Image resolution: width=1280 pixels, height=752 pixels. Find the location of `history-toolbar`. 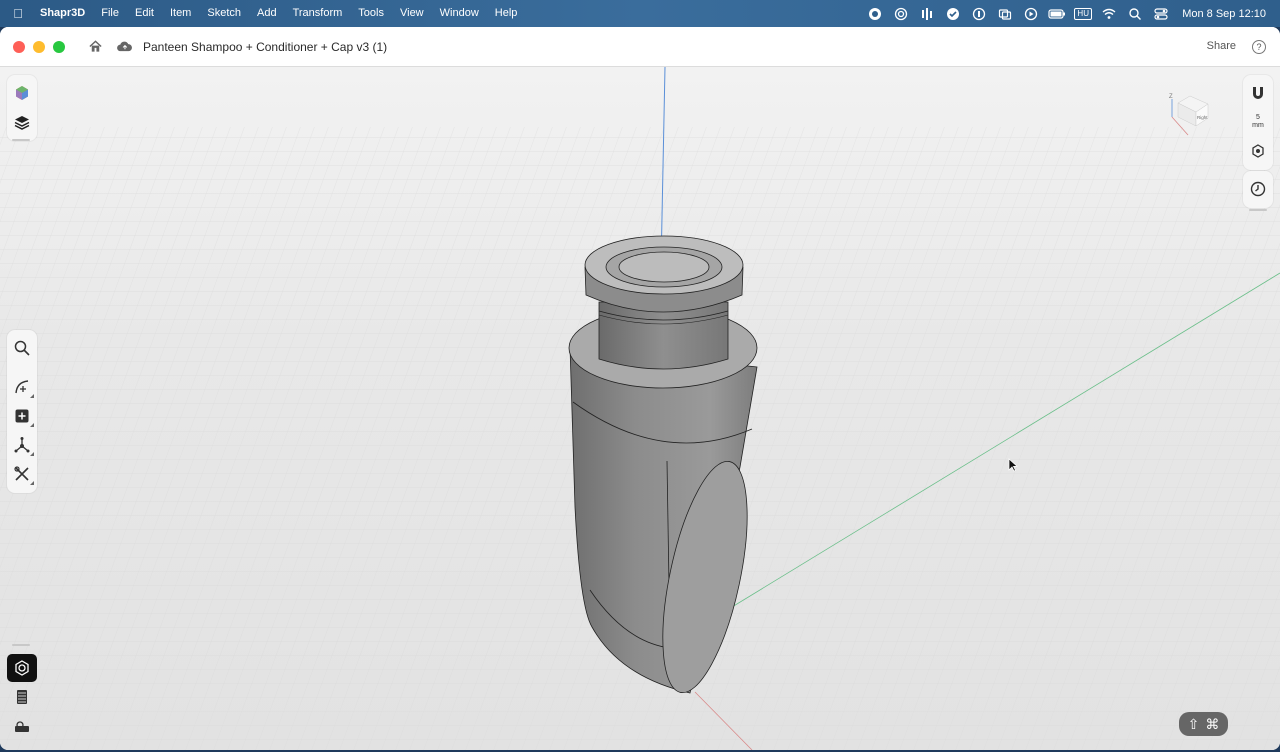

history-toolbar is located at coordinates (1258, 189).